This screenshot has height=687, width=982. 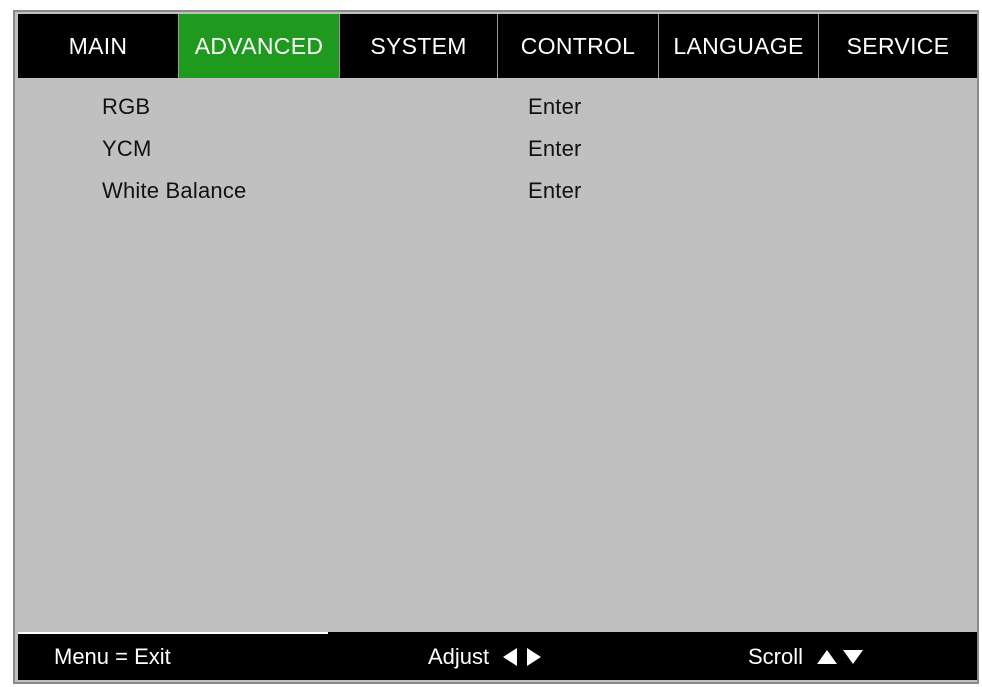 I want to click on menu-item-ycm: YCM Enter, so click(x=497, y=150).